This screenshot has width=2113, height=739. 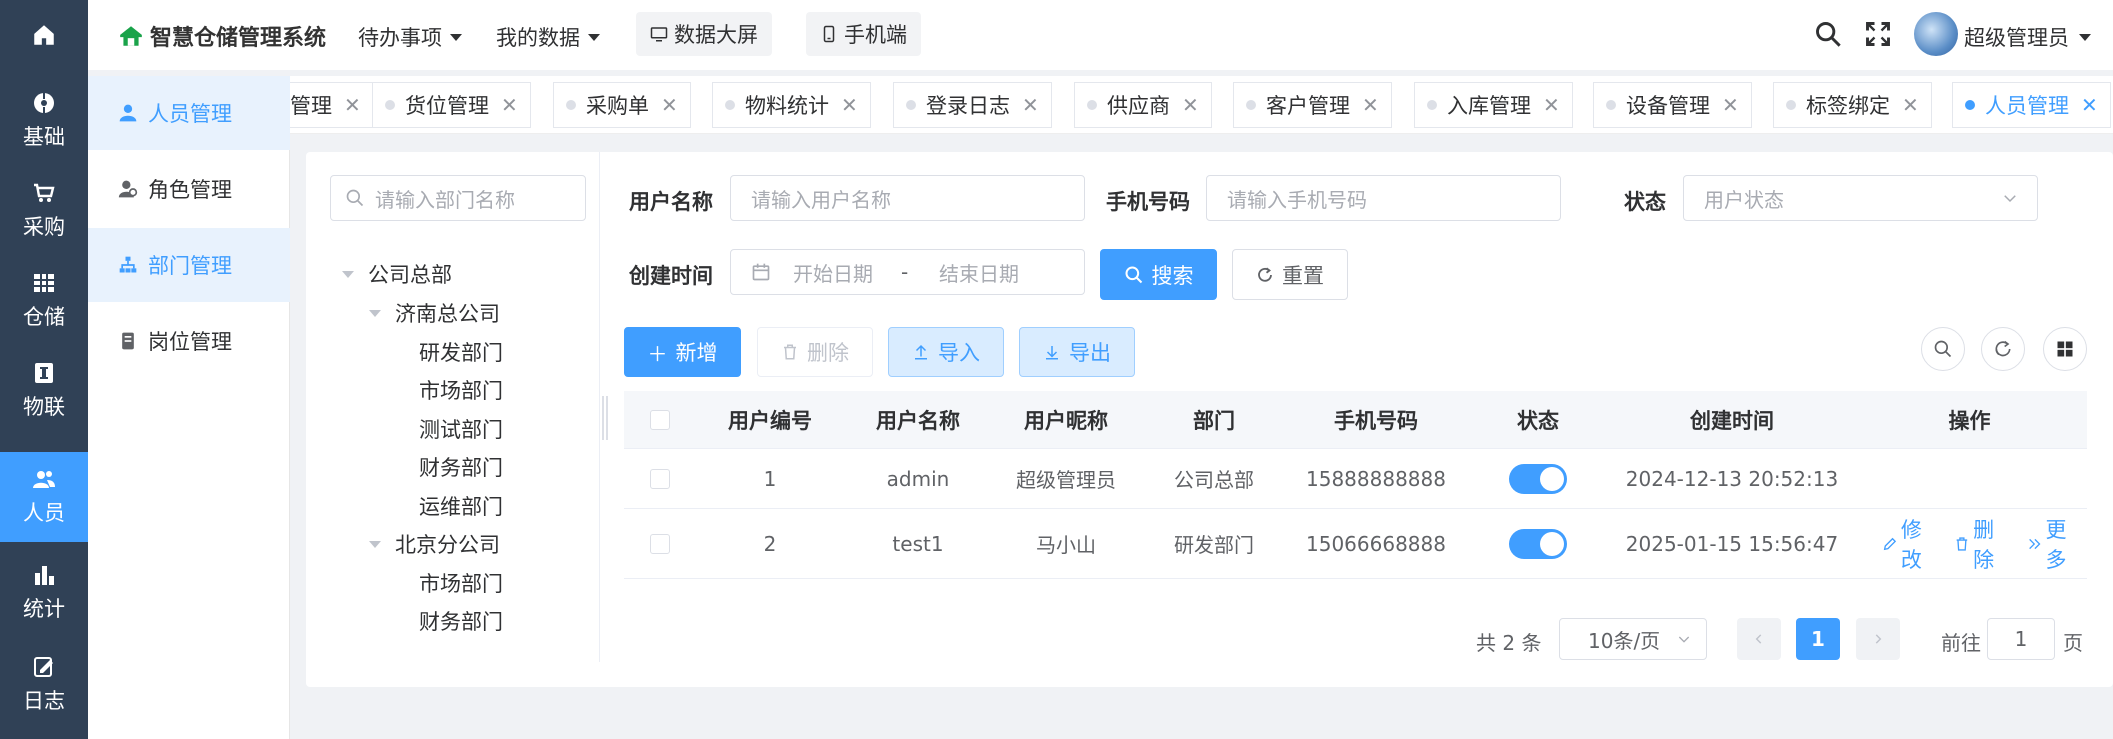 I want to click on edit-link: 修改, so click(x=1912, y=544).